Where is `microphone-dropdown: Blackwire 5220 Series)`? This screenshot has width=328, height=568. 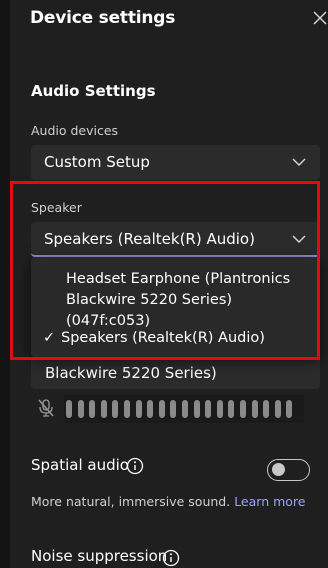
microphone-dropdown: Blackwire 5220 Series) is located at coordinates (175, 374).